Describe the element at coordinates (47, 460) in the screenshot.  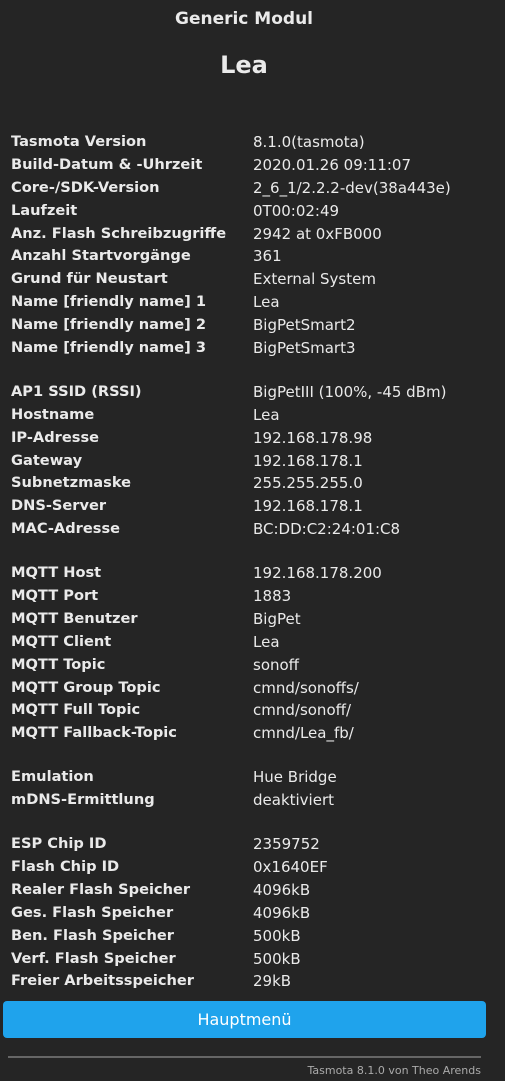
I see `info-label: Gateway` at that location.